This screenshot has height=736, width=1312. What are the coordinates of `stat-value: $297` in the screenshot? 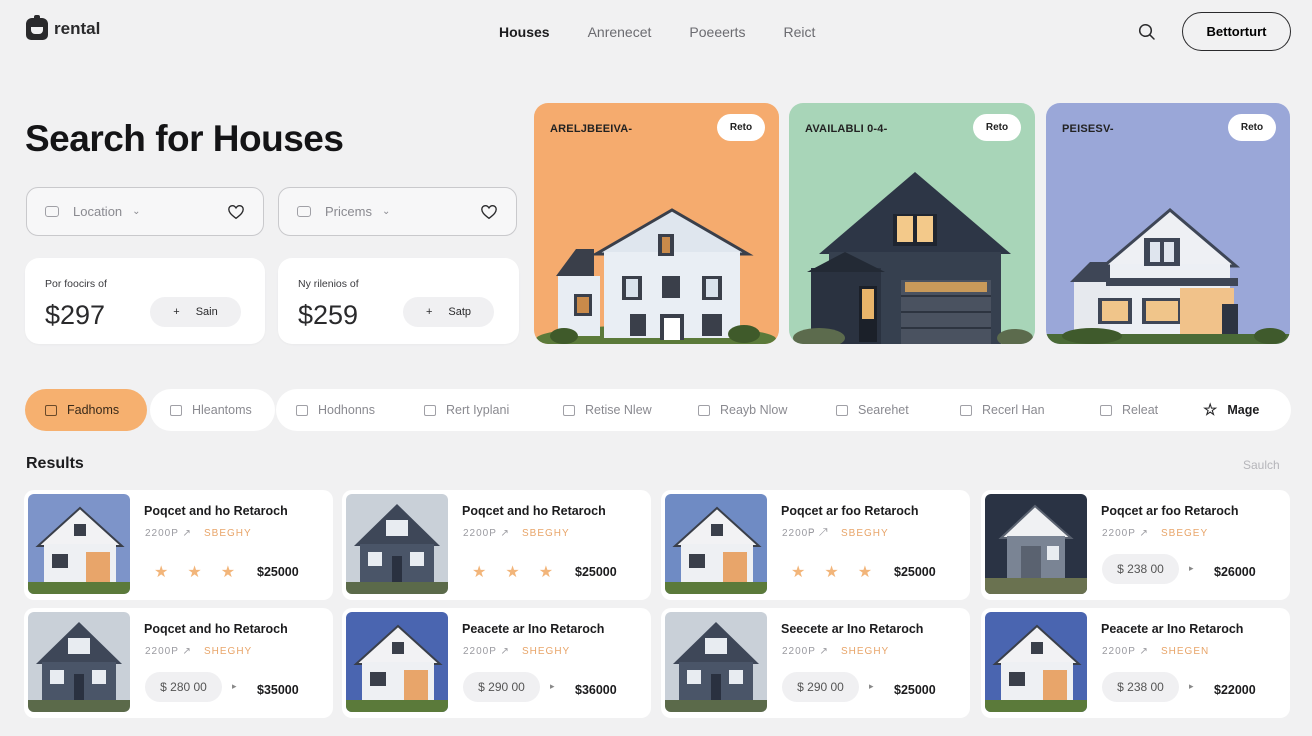 It's located at (75, 315).